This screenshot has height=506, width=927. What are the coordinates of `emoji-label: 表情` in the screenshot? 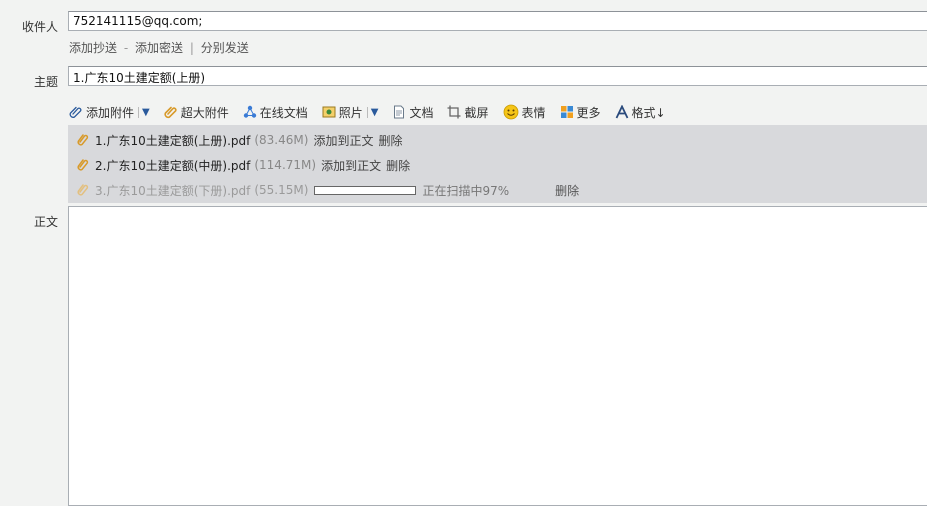 It's located at (533, 112).